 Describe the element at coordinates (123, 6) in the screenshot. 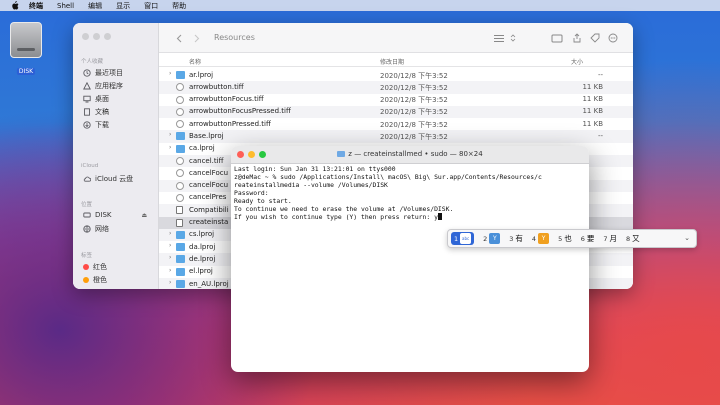

I see `menu-view: 显示` at that location.